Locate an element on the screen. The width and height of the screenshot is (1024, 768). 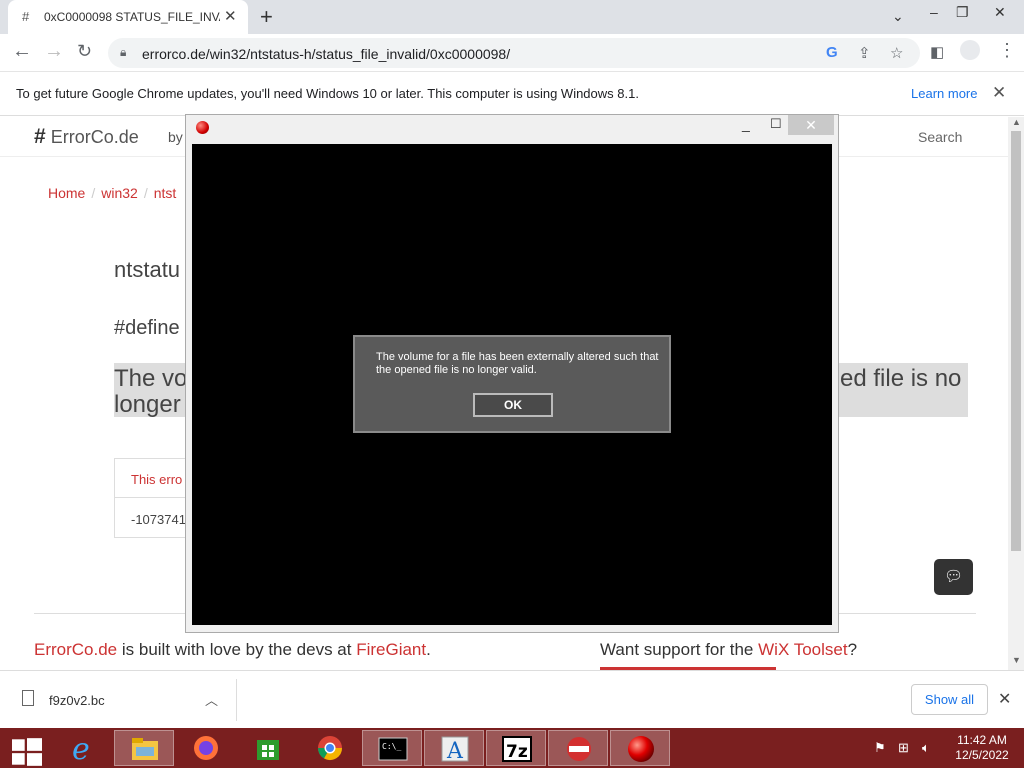
bookmark-star-icon: ☆ is located at coordinates (896, 53).